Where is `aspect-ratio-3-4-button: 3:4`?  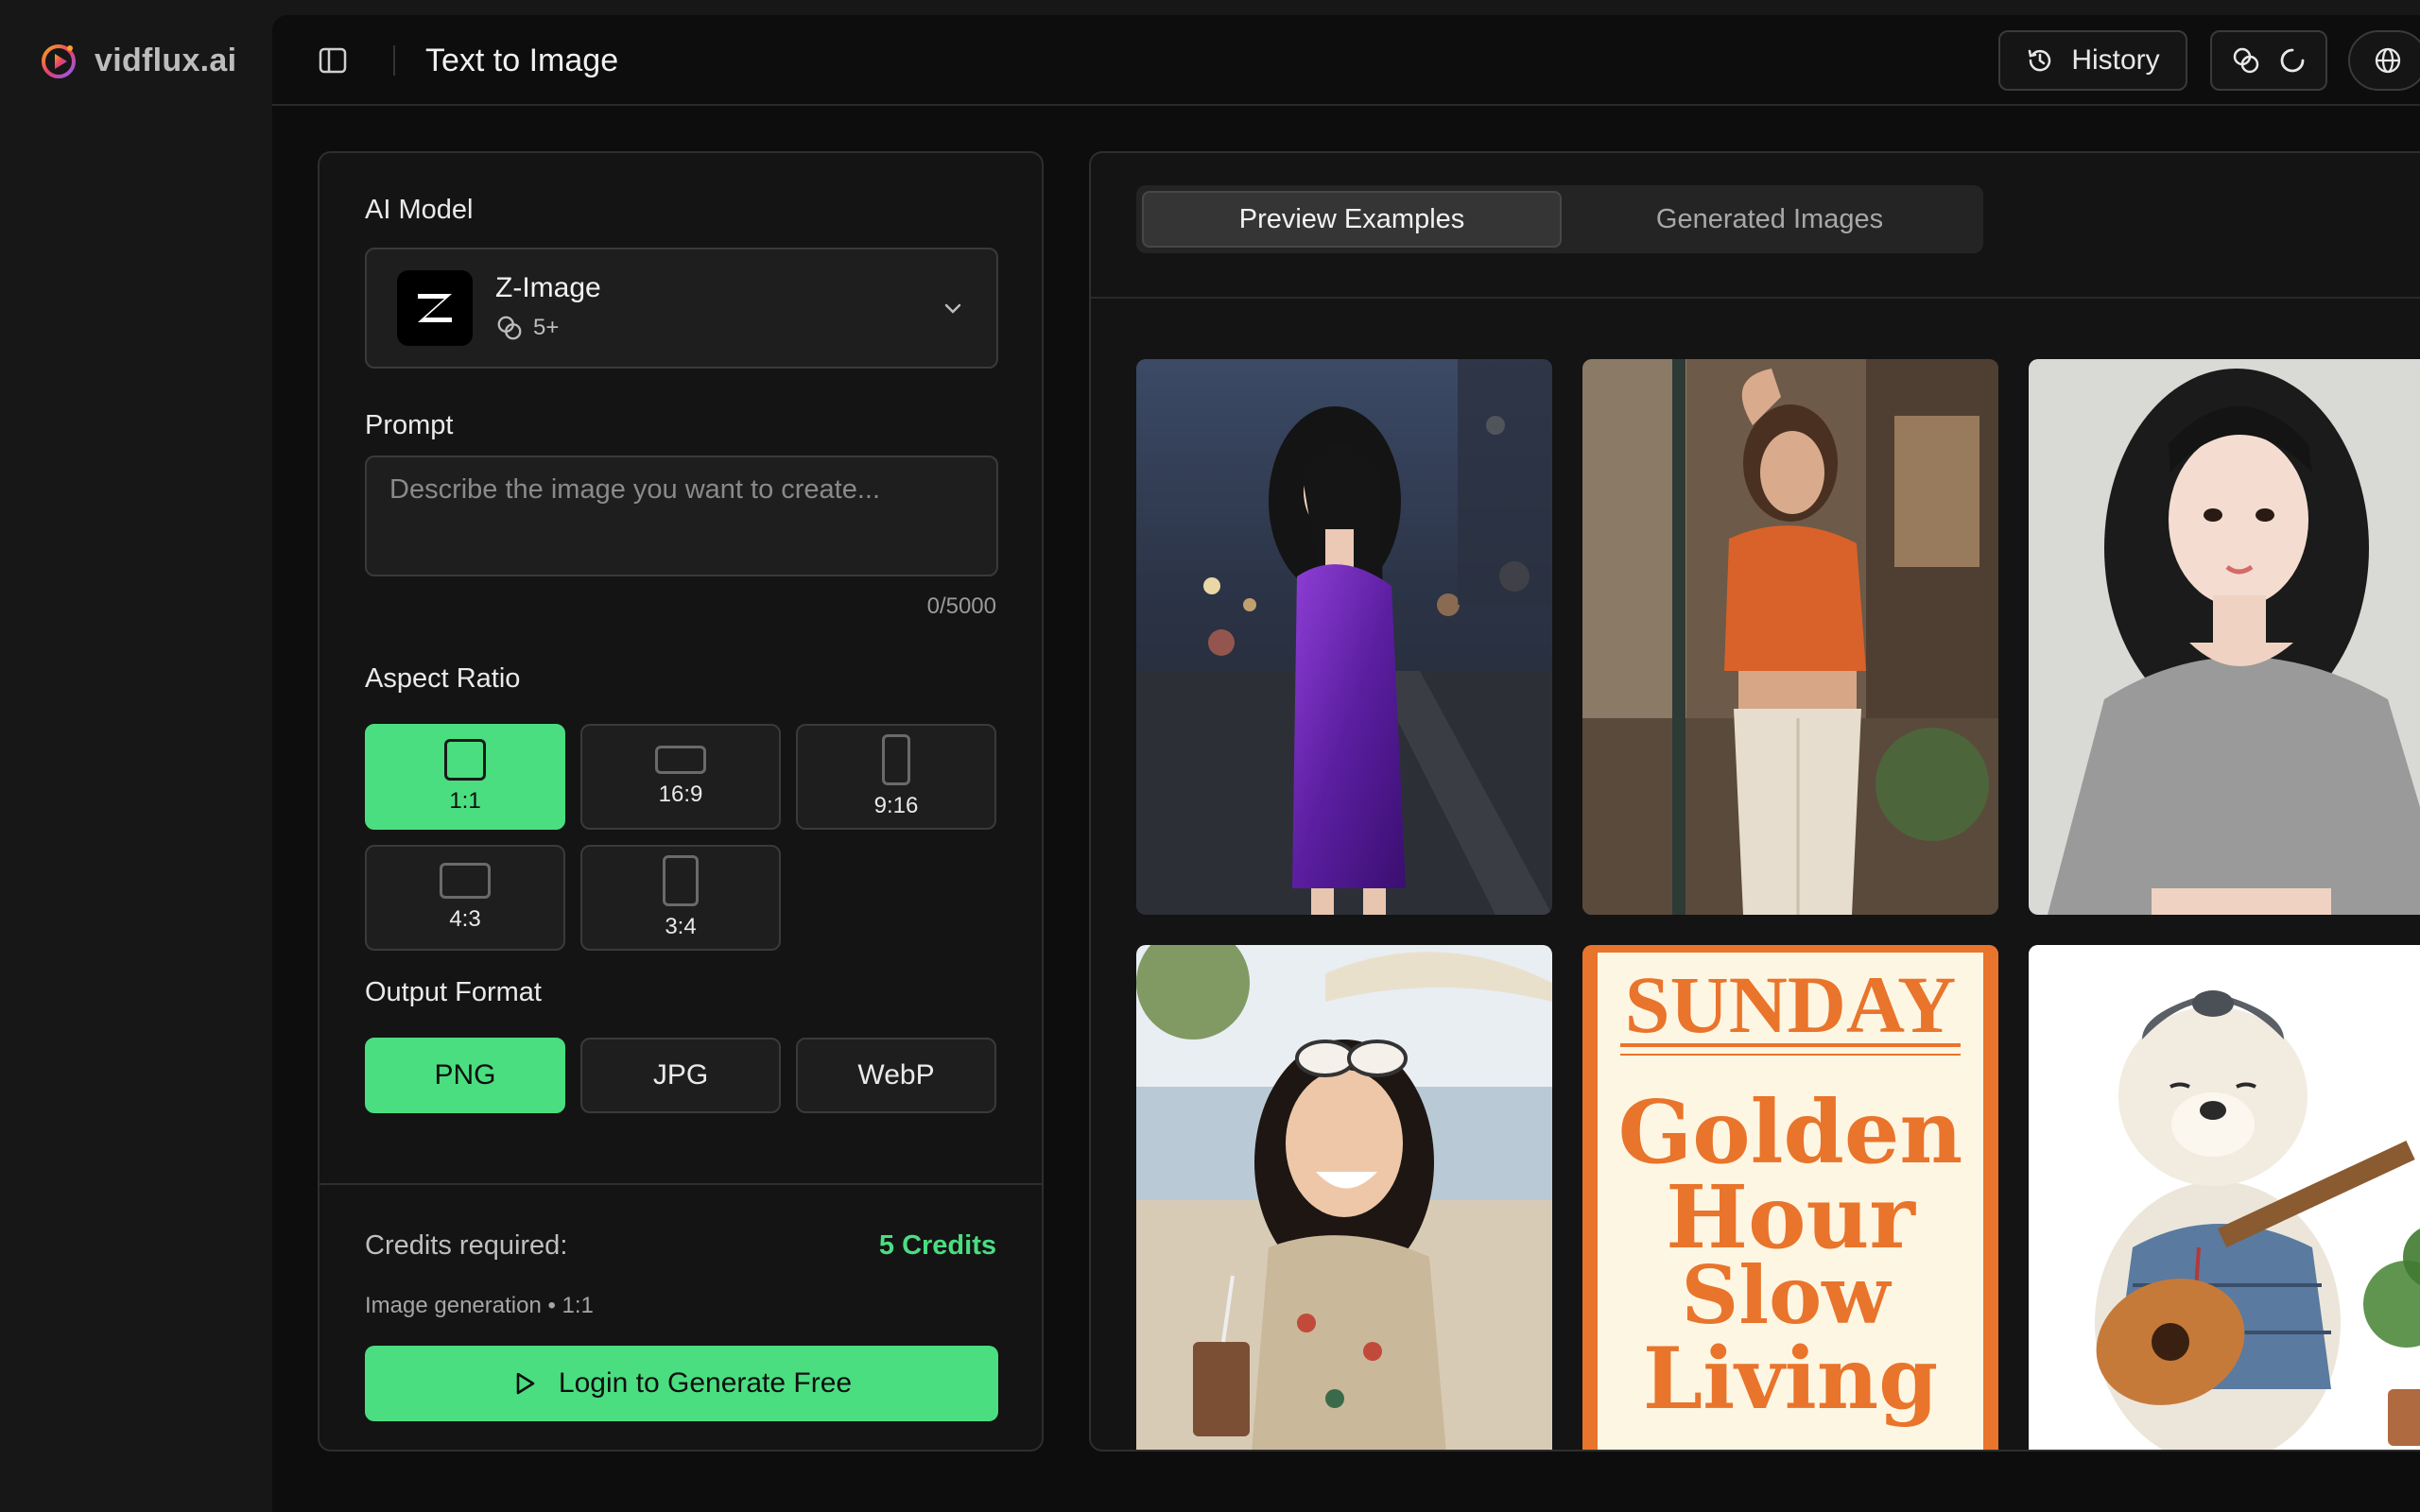 aspect-ratio-3-4-button: 3:4 is located at coordinates (680, 898).